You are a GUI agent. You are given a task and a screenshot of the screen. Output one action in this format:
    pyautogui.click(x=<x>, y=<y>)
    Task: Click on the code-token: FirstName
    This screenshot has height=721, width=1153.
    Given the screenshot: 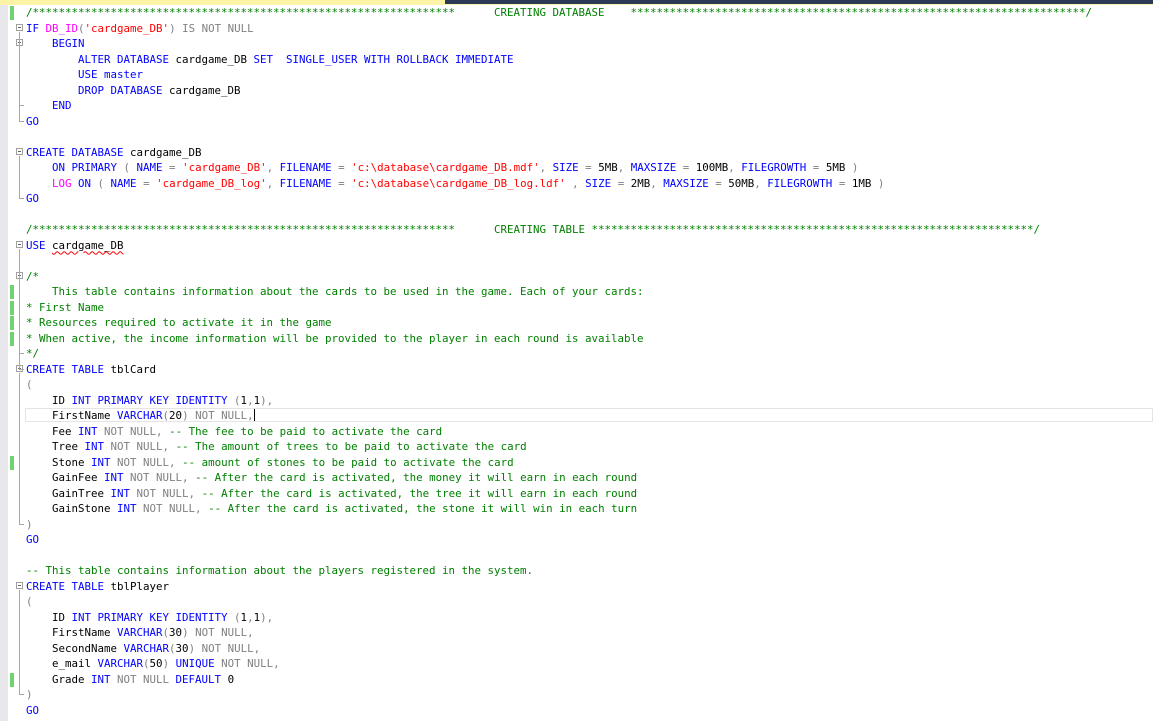 What is the action you would take?
    pyautogui.click(x=72, y=415)
    